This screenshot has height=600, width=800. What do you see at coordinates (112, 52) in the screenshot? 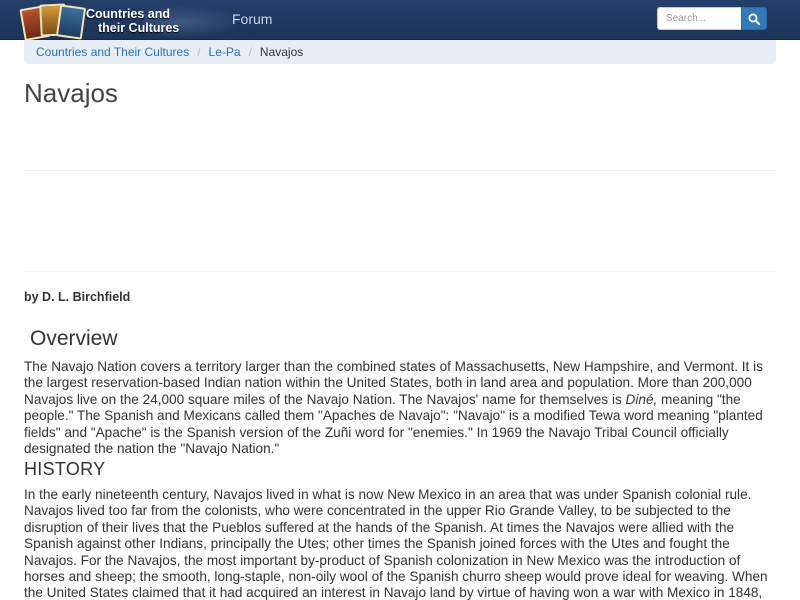
I see `breadcrumb-countries-link: Countries and Their Cultures` at bounding box center [112, 52].